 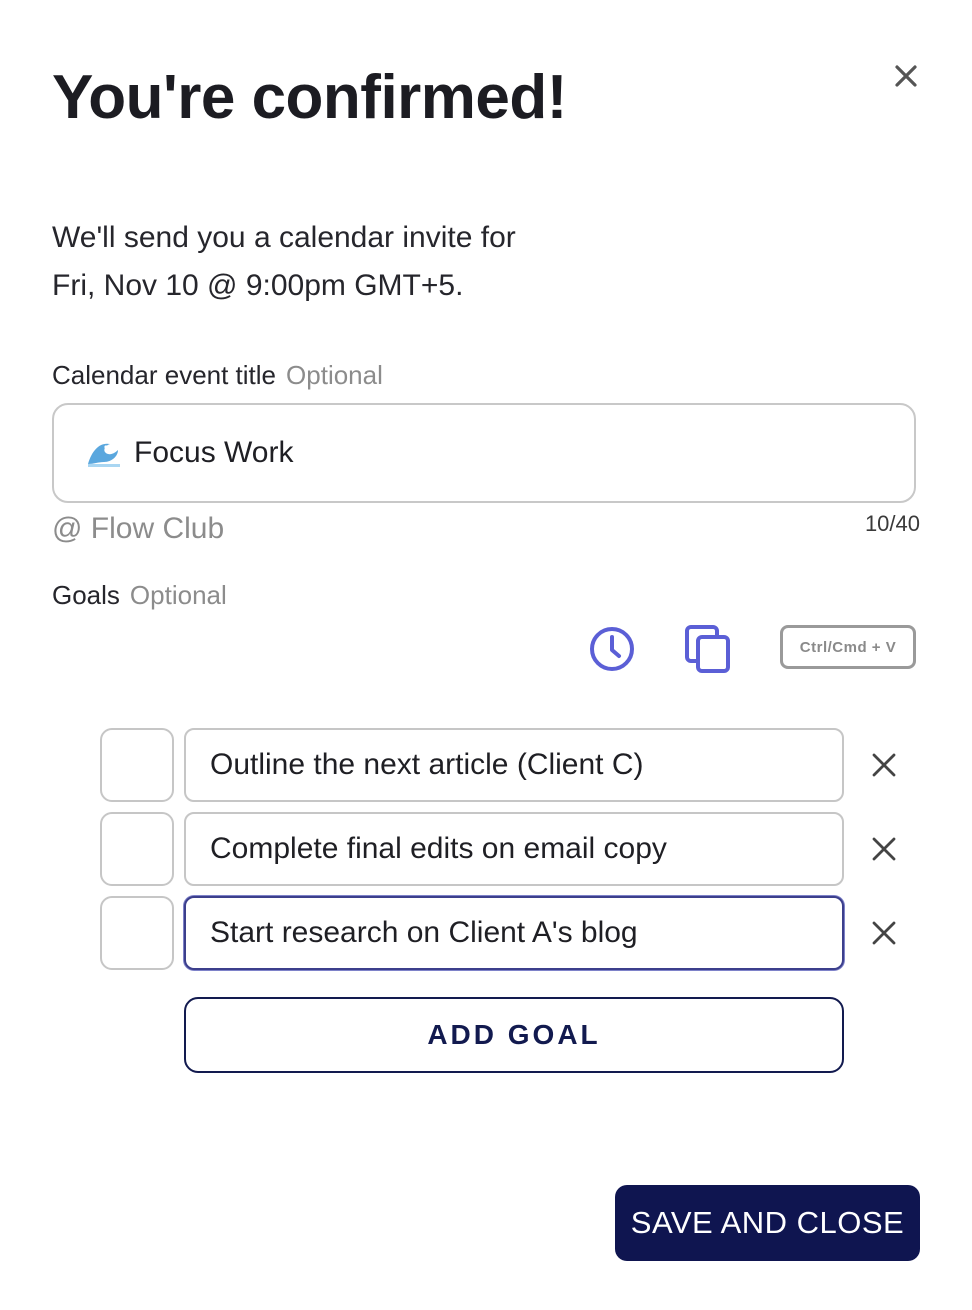 I want to click on event-title-value: Focus Work, so click(x=214, y=452).